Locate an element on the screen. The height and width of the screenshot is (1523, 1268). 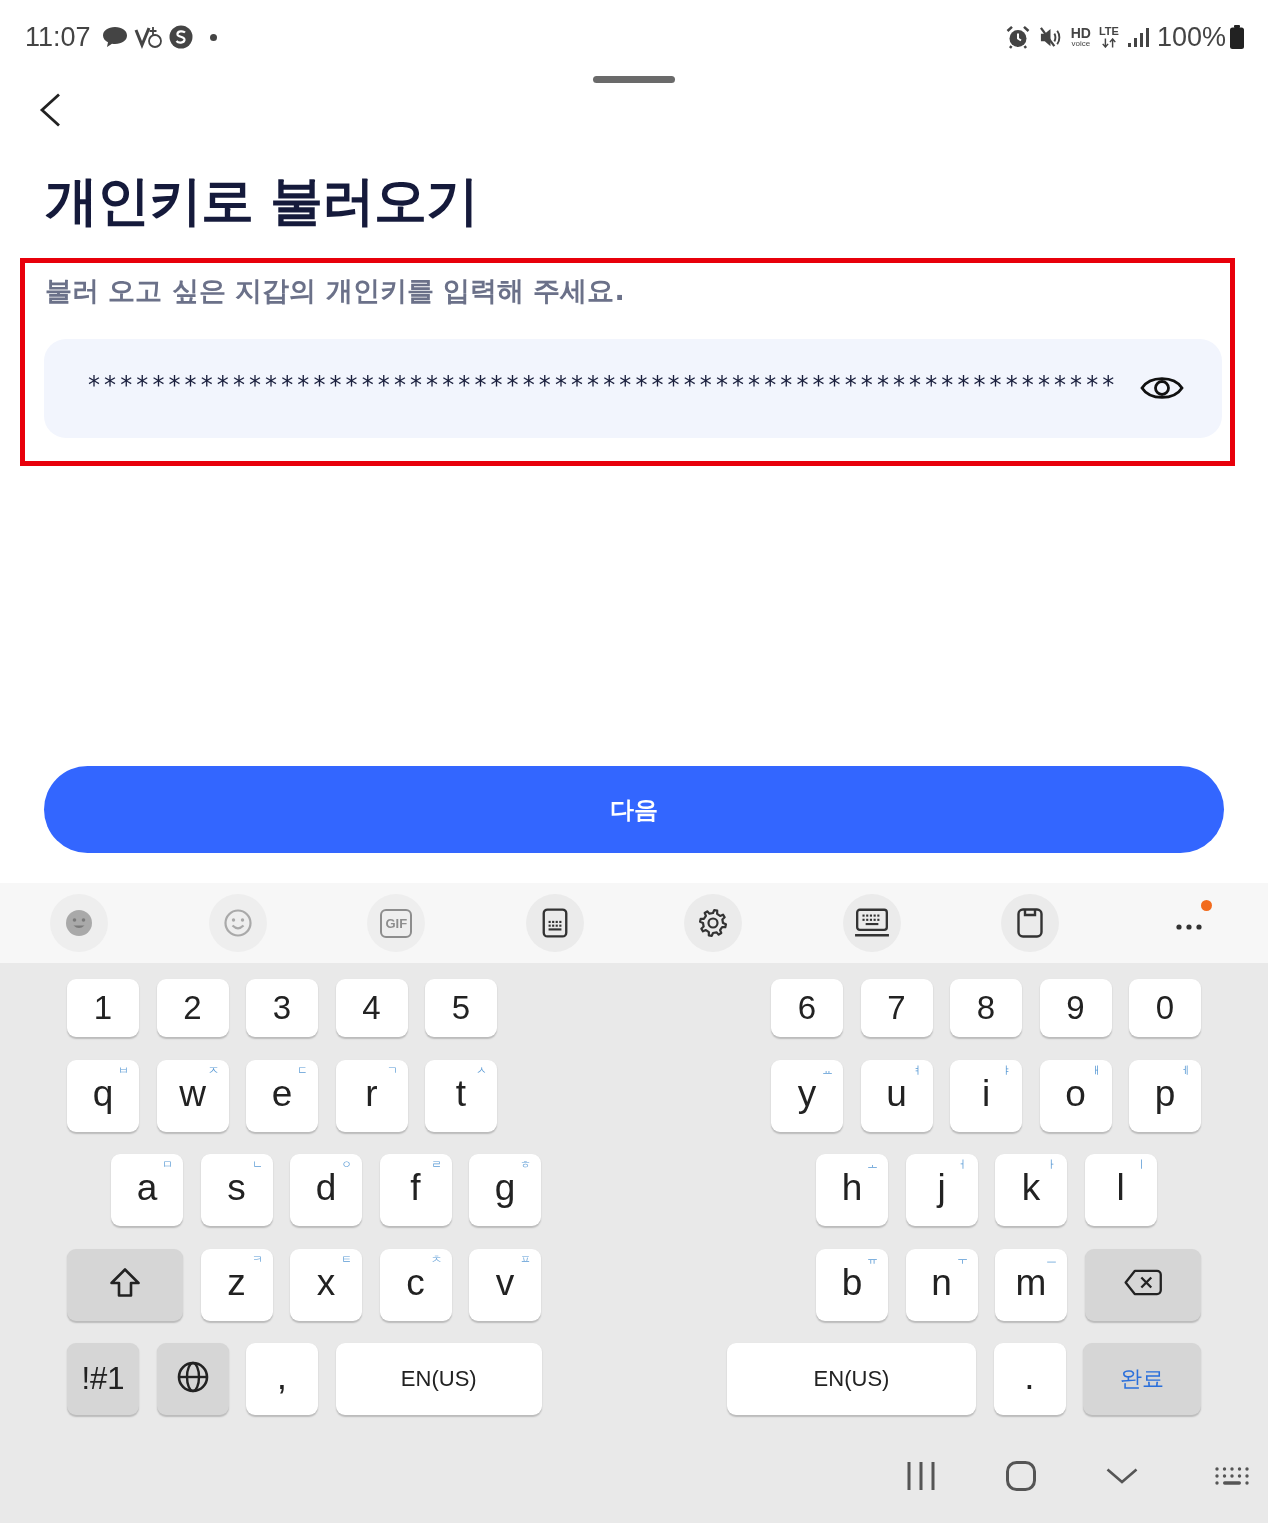
language-key is located at coordinates (192, 1379).